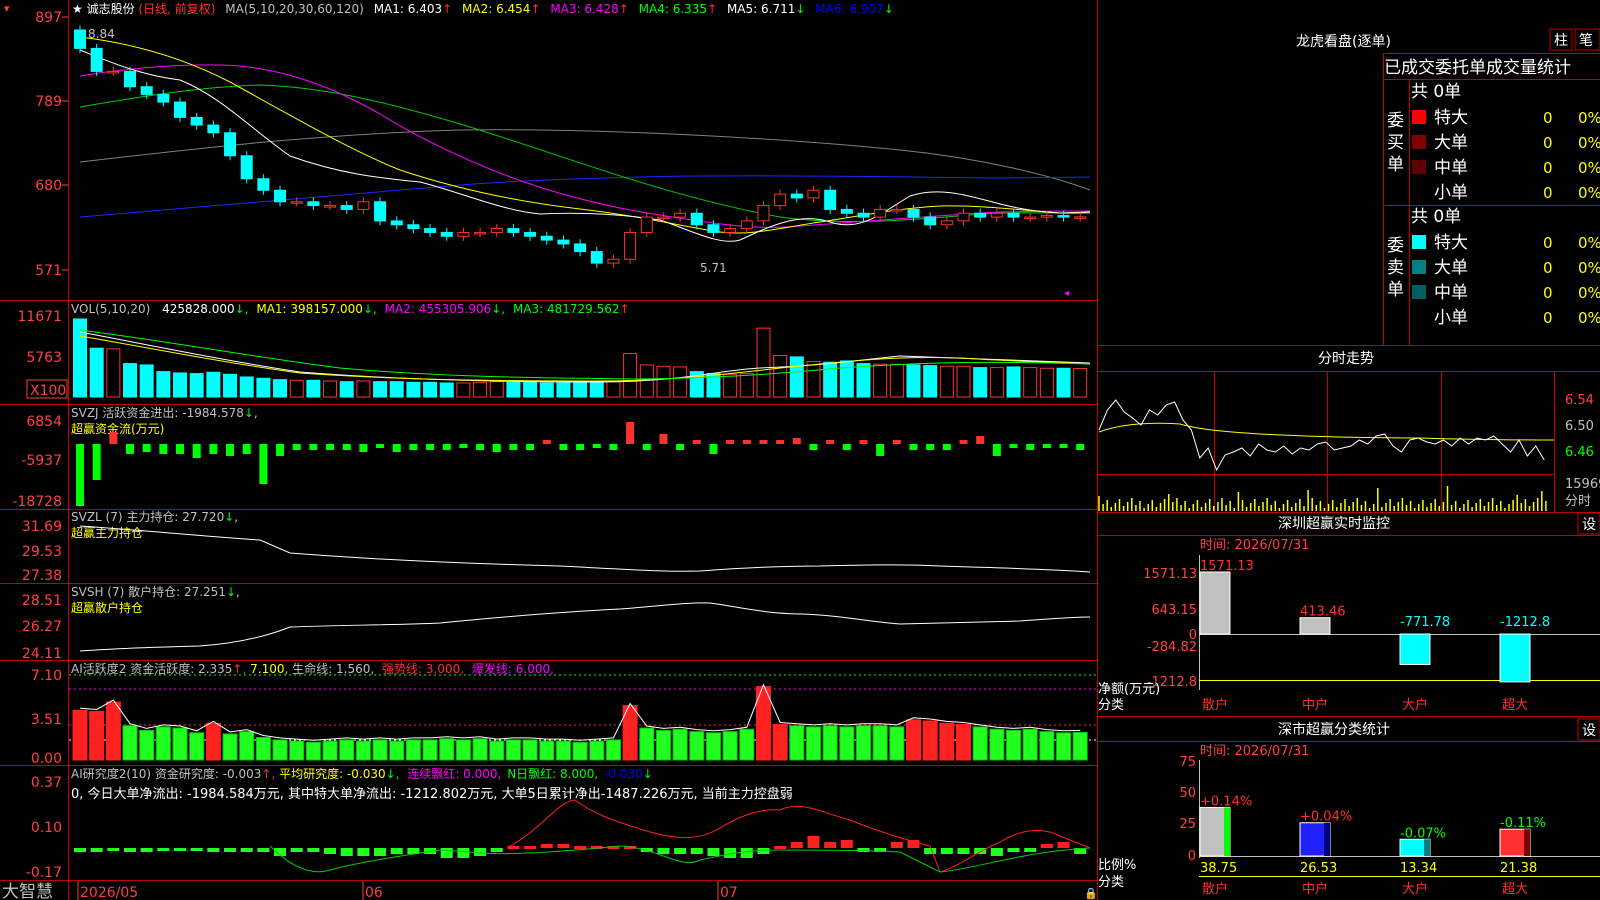  I want to click on monitor-value: 1571.13, so click(1227, 566).